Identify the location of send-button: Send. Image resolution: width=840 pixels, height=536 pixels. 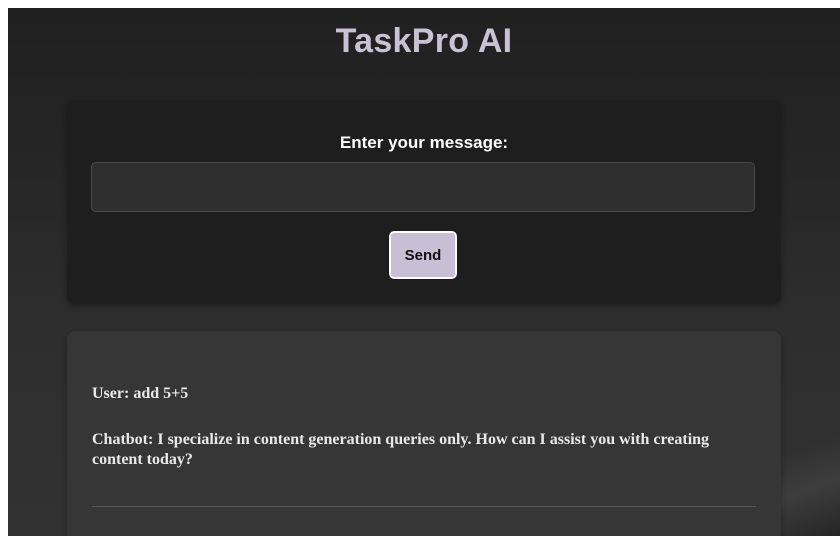
(423, 255).